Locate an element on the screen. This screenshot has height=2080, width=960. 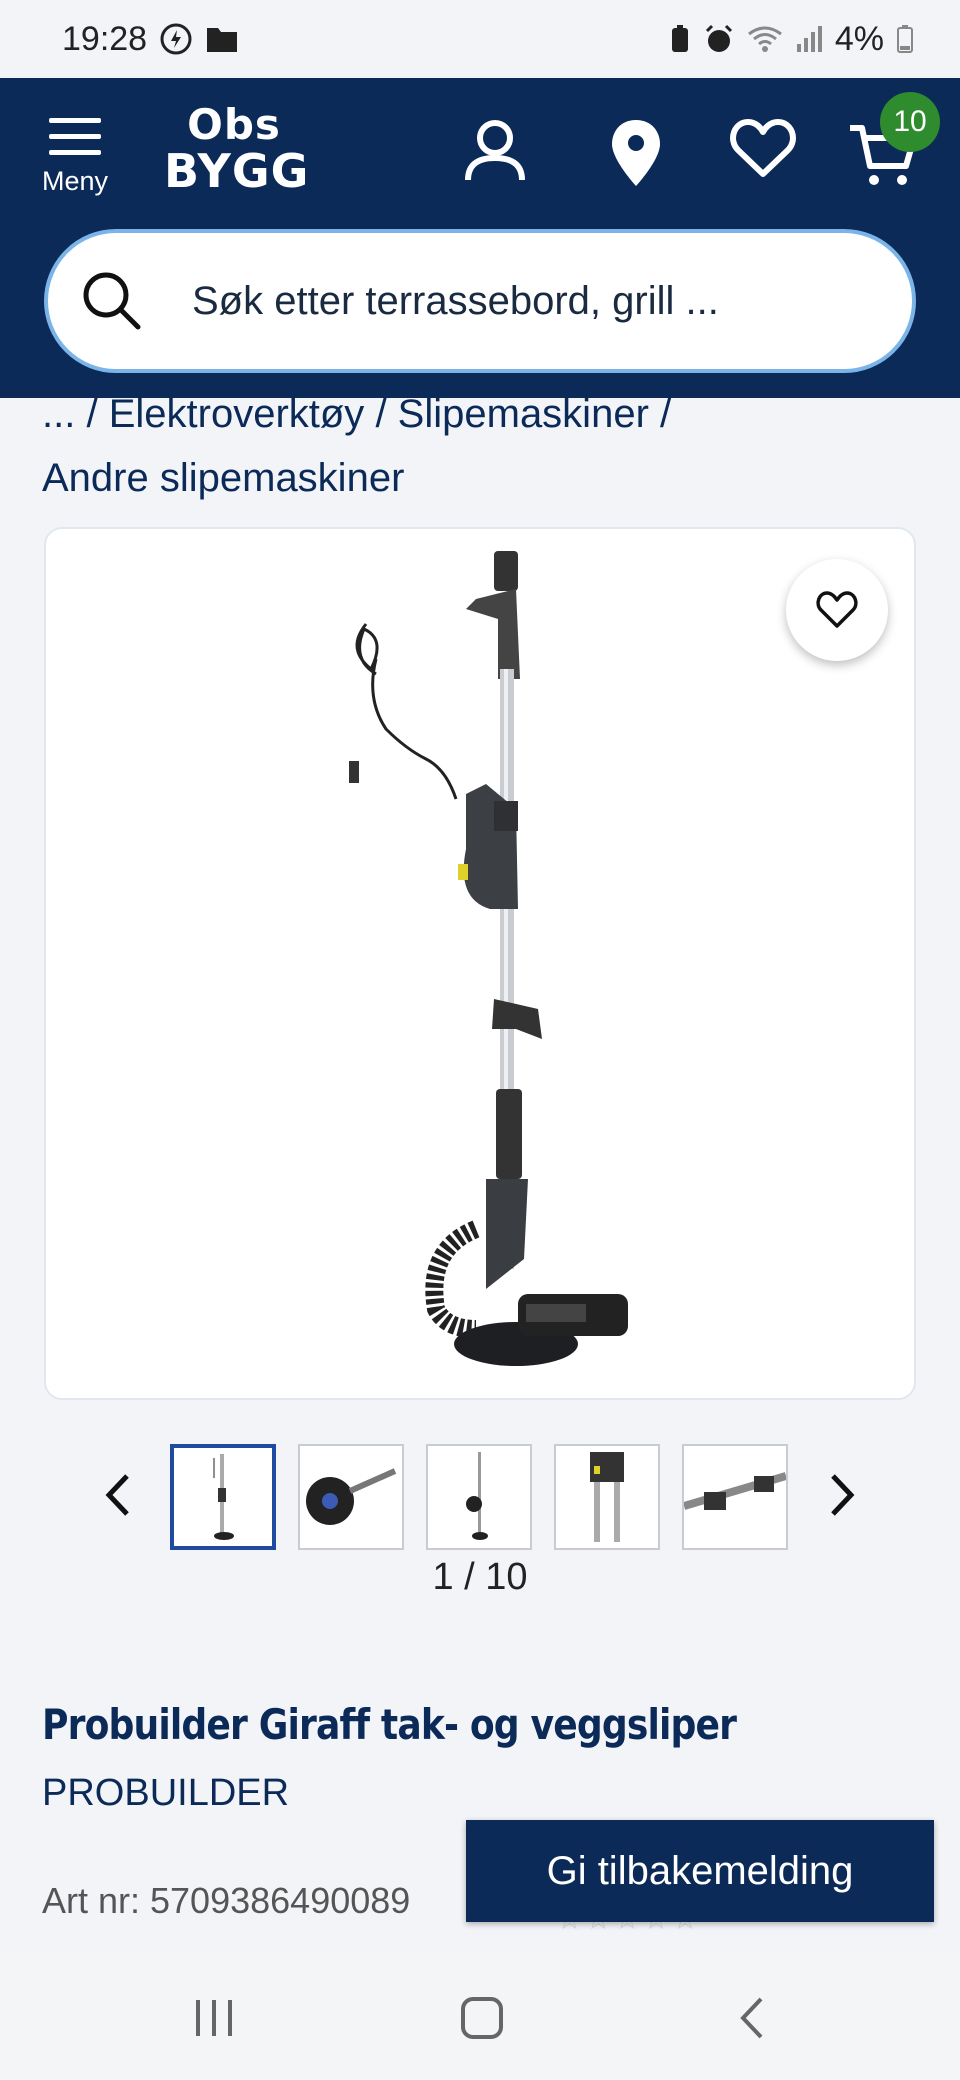
status-right: 4% is located at coordinates (791, 39).